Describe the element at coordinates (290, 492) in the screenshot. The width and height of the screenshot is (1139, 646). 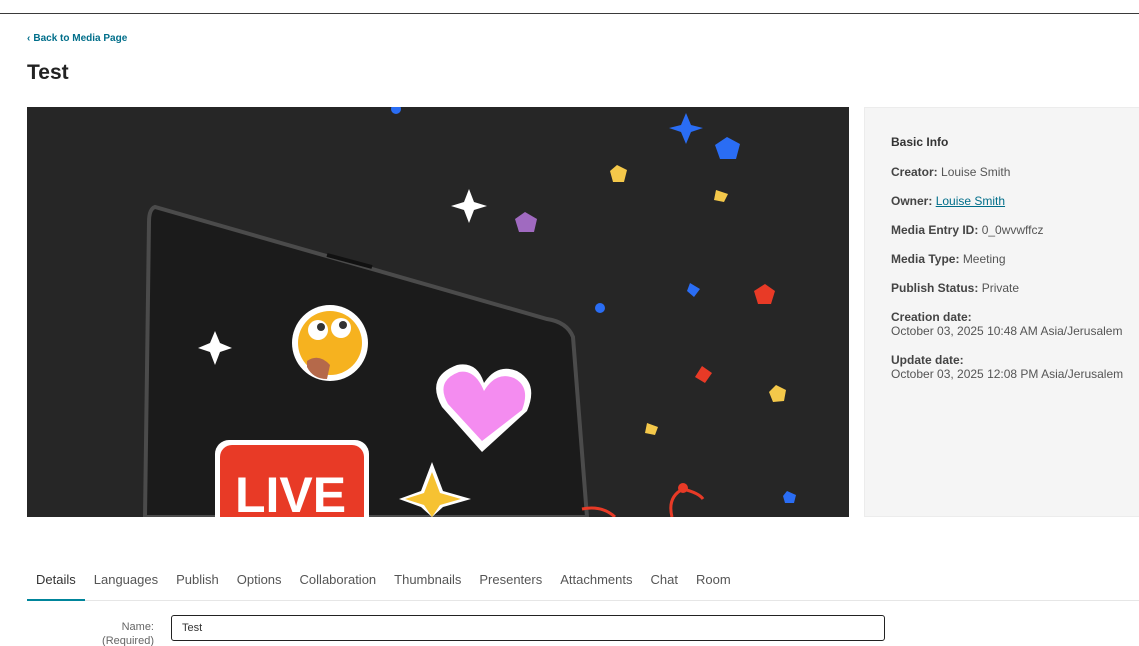
I see `live-sign-text: LIVE` at that location.